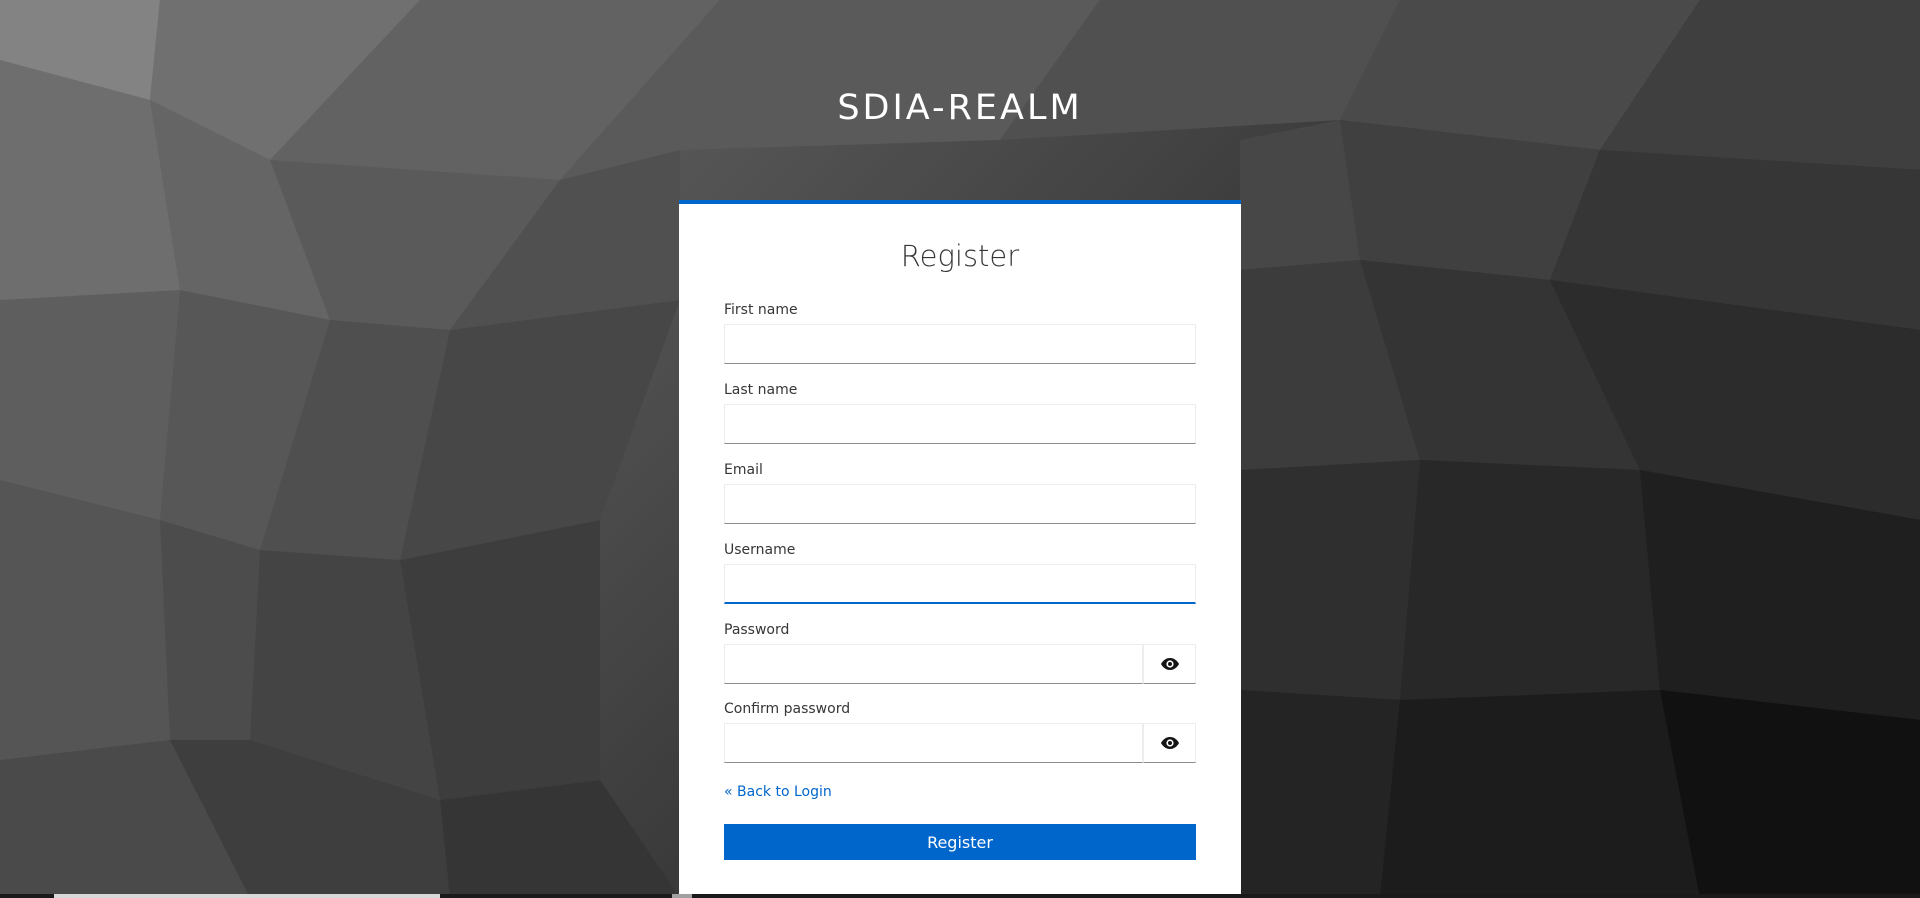 This screenshot has width=1920, height=898. Describe the element at coordinates (760, 550) in the screenshot. I see `username-label: Username` at that location.